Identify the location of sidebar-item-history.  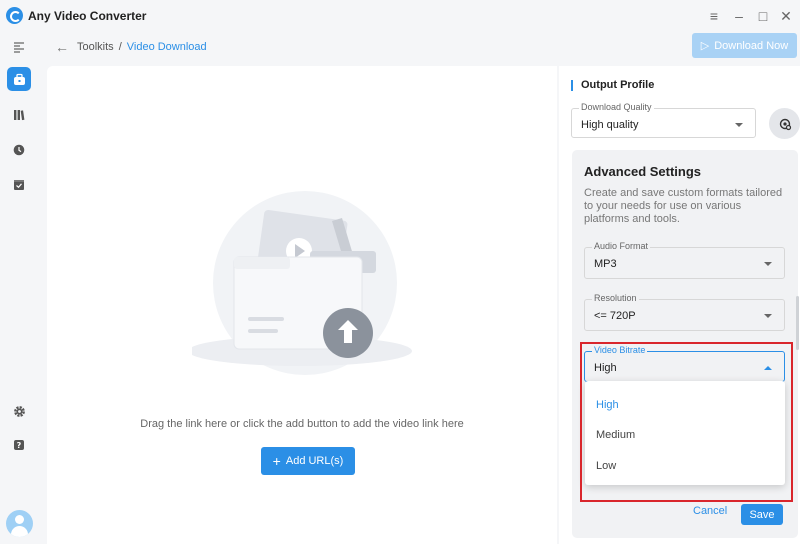
(19, 150).